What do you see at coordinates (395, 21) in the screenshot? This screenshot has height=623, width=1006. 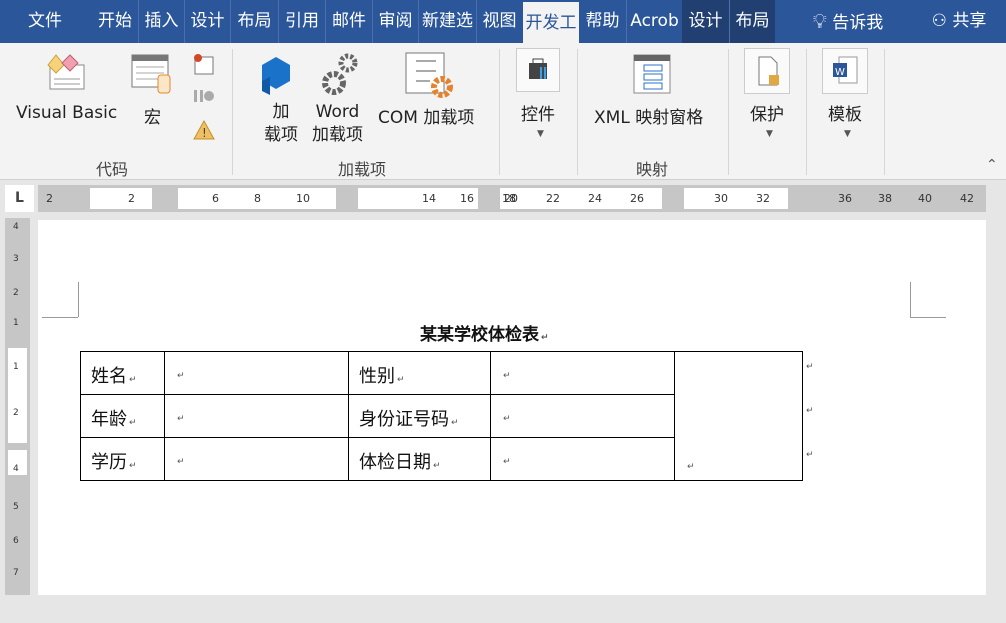 I see `tab-review: 审阅` at bounding box center [395, 21].